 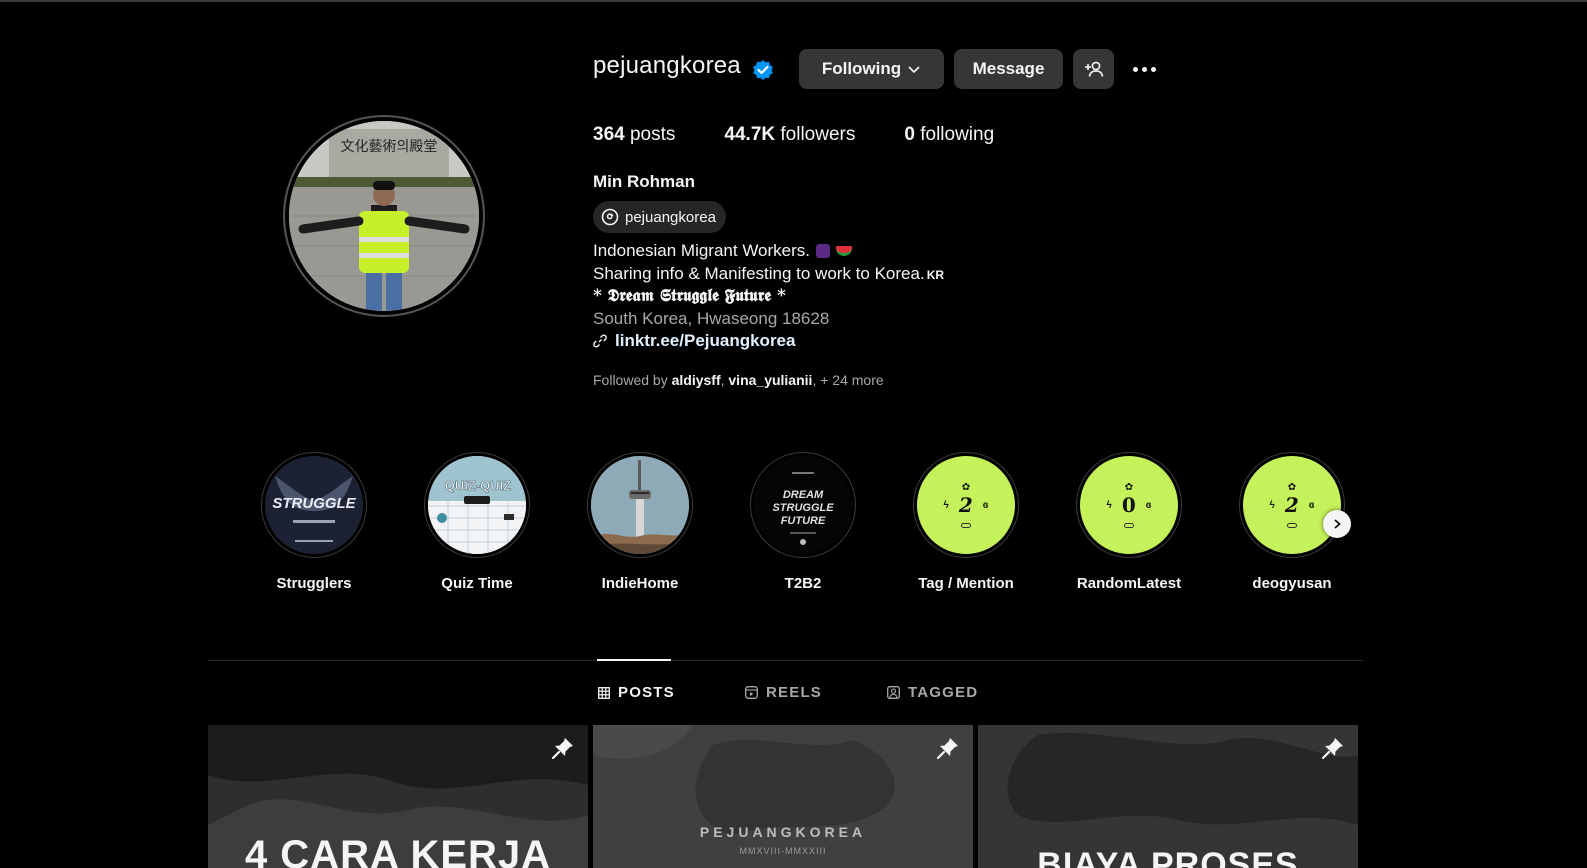 What do you see at coordinates (1129, 583) in the screenshot?
I see `highlight-label: RandomLatest` at bounding box center [1129, 583].